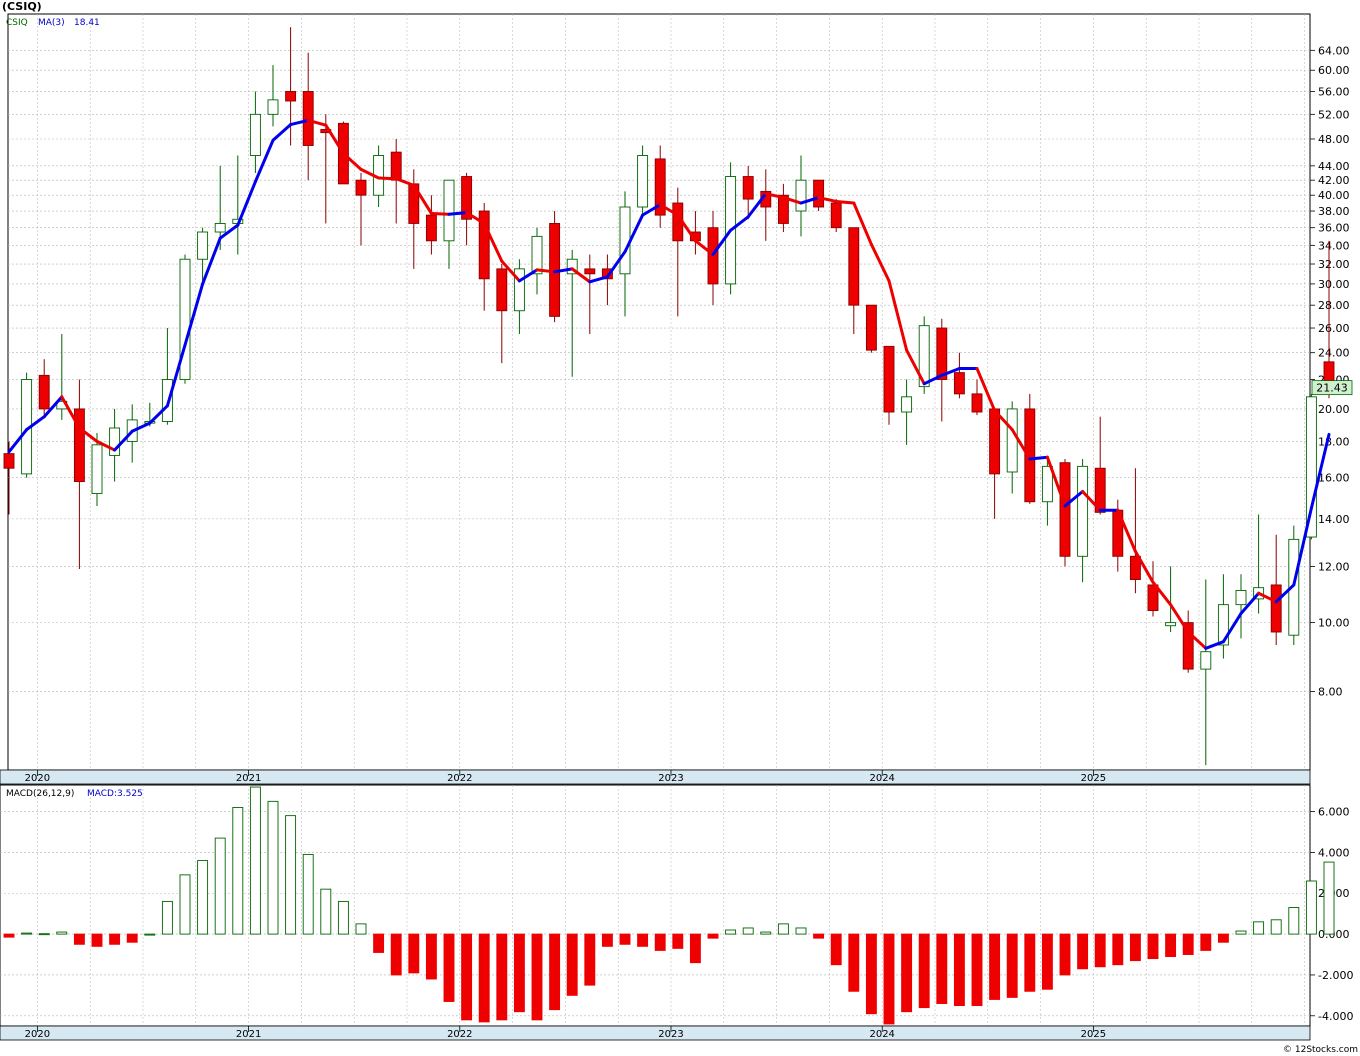 The height and width of the screenshot is (1056, 1360). Describe the element at coordinates (87, 23) in the screenshot. I see `ma-value: 18.41` at that location.